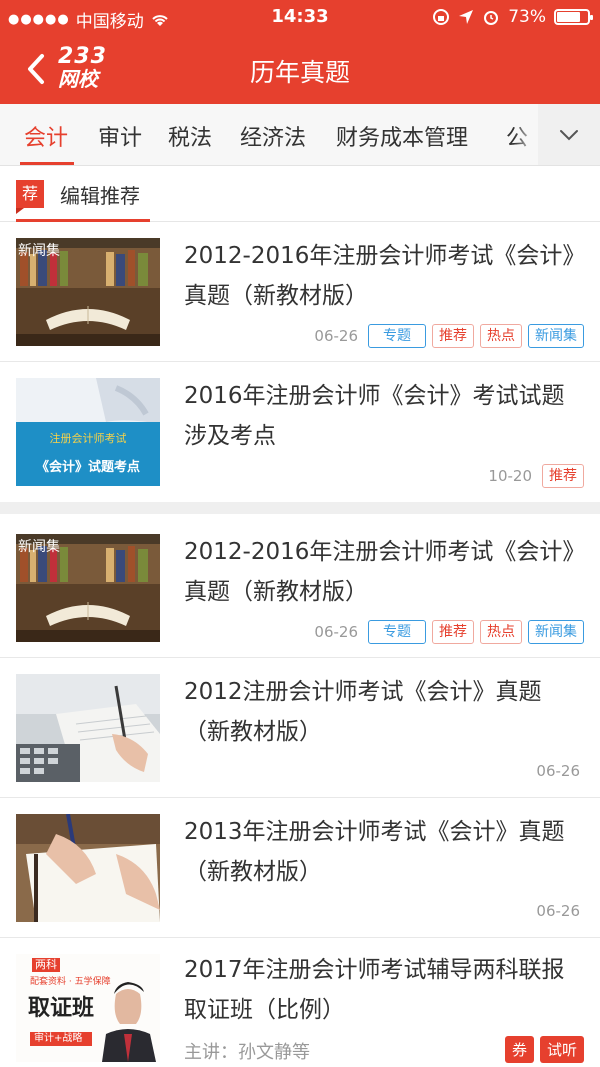  What do you see at coordinates (30, 197) in the screenshot?
I see `recommend-badge: 荐` at bounding box center [30, 197].